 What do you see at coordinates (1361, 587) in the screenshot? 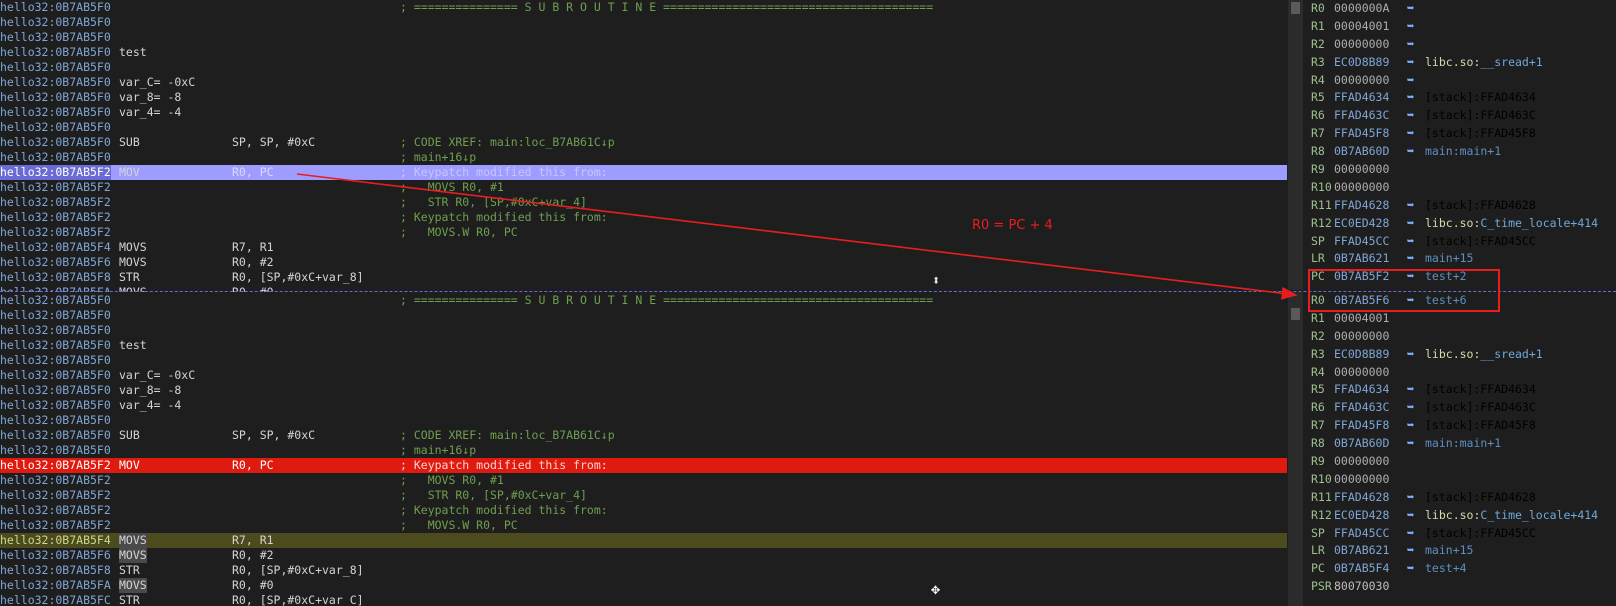
I see `register-value: 80070030` at bounding box center [1361, 587].